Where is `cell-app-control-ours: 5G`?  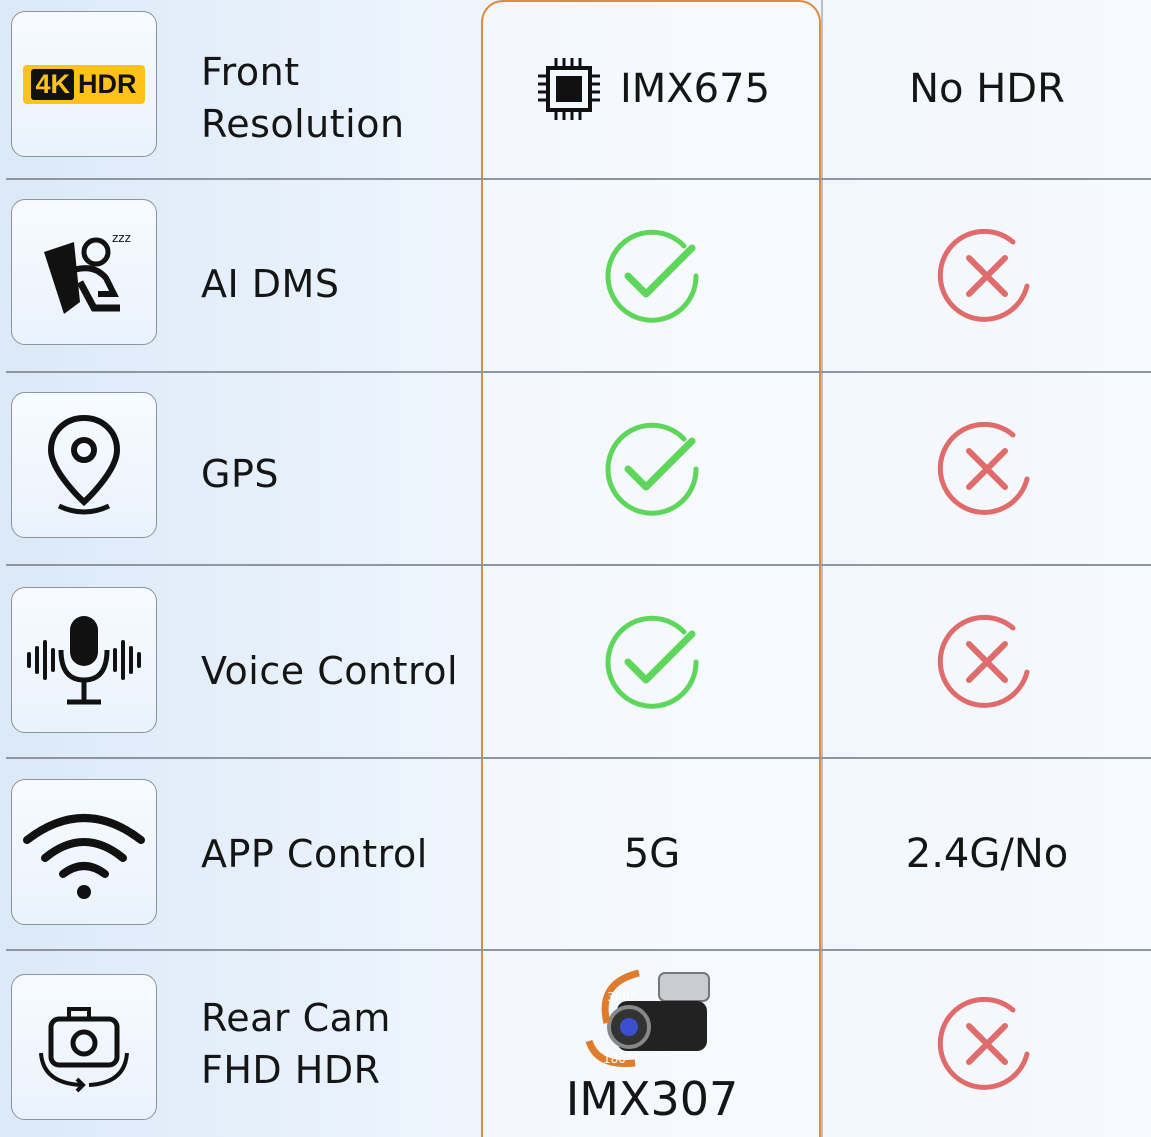
cell-app-control-ours: 5G is located at coordinates (652, 854).